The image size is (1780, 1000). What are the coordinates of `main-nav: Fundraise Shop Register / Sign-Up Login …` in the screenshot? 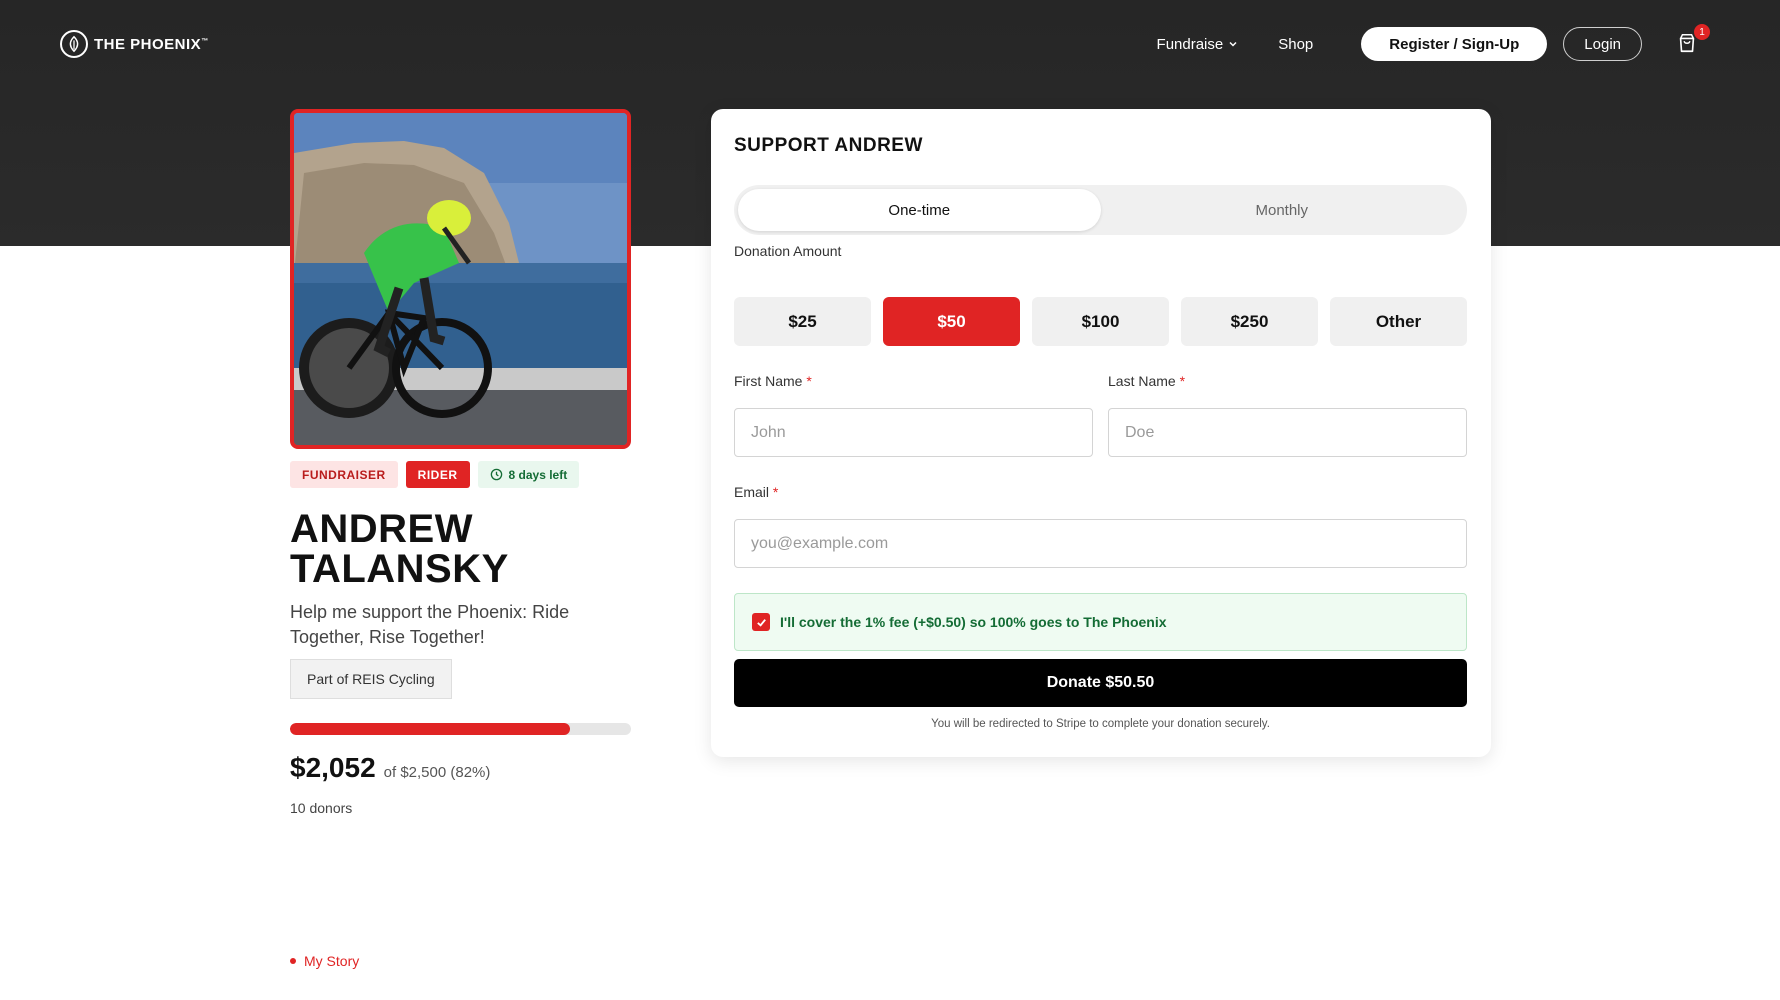 It's located at (1433, 42).